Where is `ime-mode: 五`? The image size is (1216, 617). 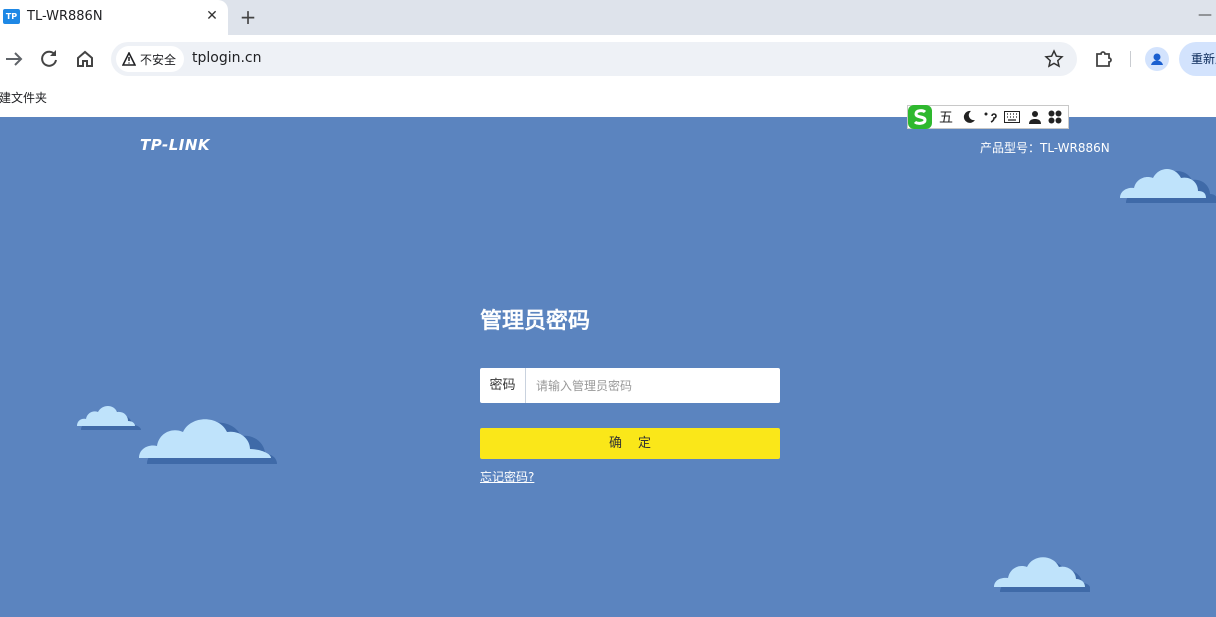
ime-mode: 五 is located at coordinates (946, 118).